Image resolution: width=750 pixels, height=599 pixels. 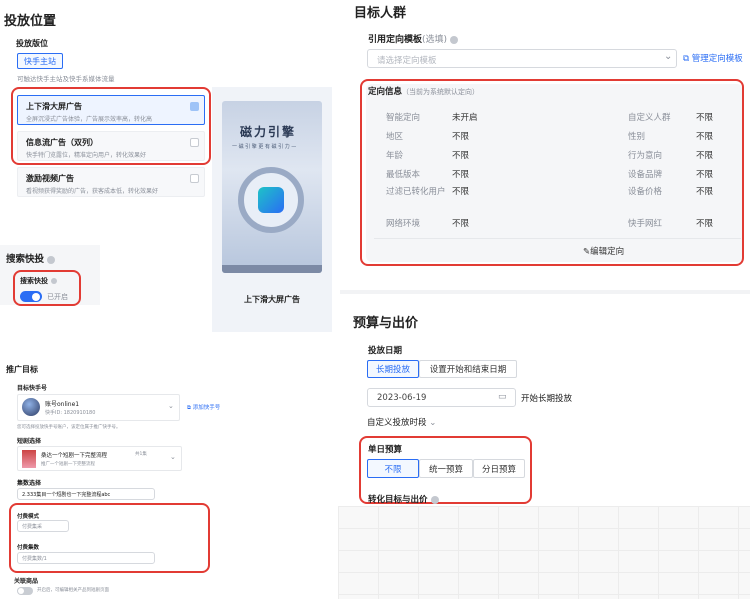 What do you see at coordinates (40, 61) in the screenshot?
I see `app-button: 快手主站` at bounding box center [40, 61].